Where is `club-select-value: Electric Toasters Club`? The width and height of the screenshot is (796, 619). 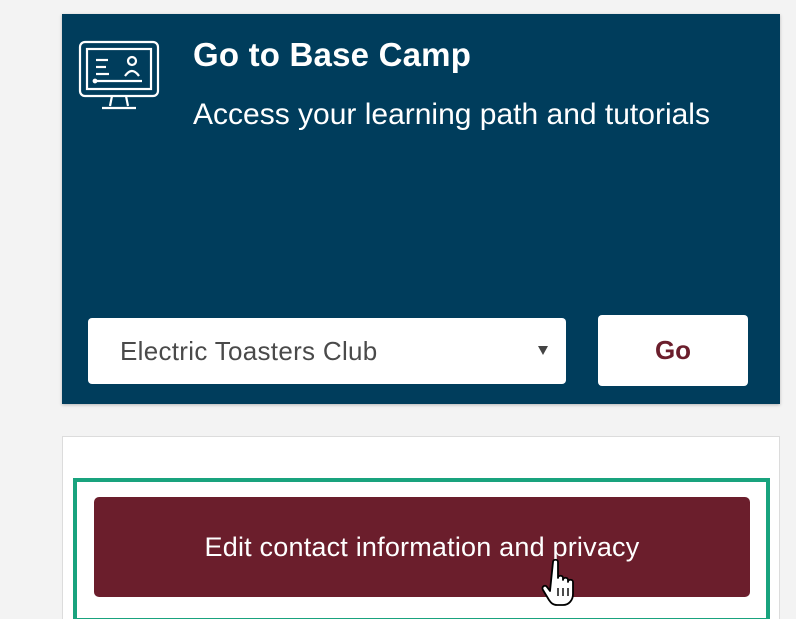 club-select-value: Electric Toasters Club is located at coordinates (249, 351).